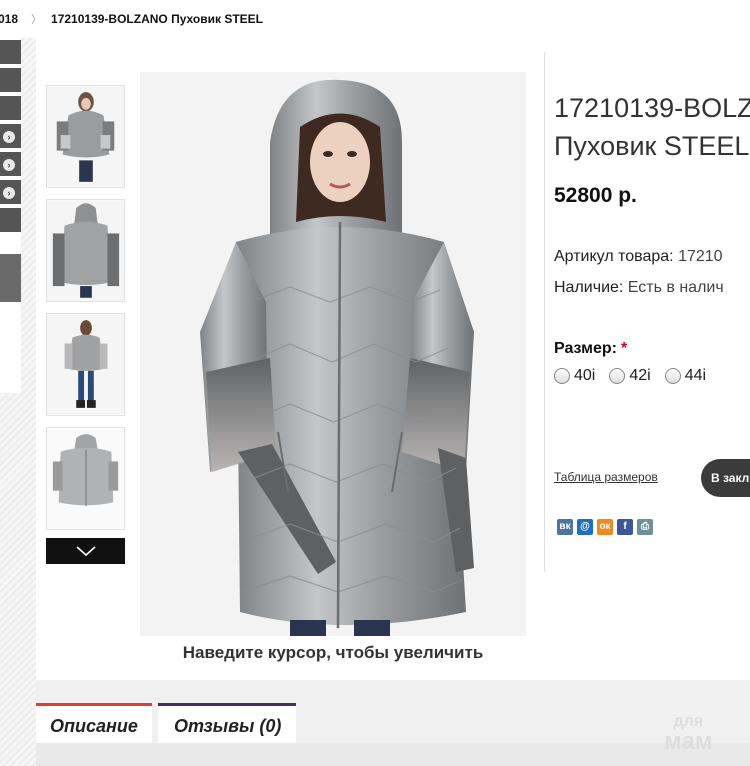 This screenshot has width=750, height=766. I want to click on availability-row: Наличие: Есть в налич, so click(639, 288).